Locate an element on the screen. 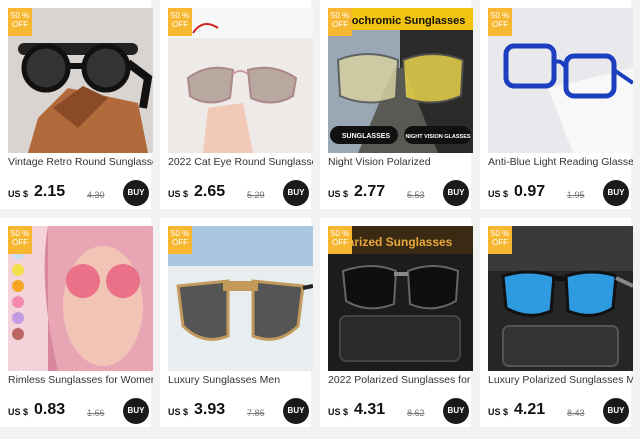 The width and height of the screenshot is (640, 439). product-title: Rimless Sunglasses for Women is located at coordinates (80, 380).